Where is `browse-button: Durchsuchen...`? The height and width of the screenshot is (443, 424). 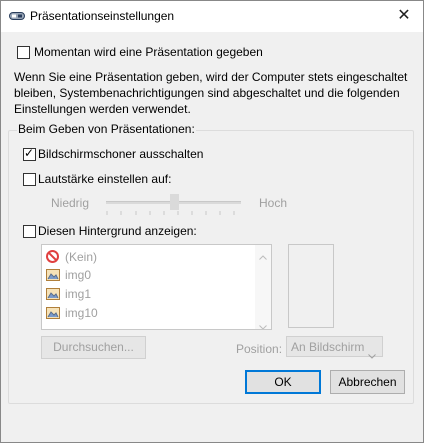 browse-button: Durchsuchen... is located at coordinates (93, 347).